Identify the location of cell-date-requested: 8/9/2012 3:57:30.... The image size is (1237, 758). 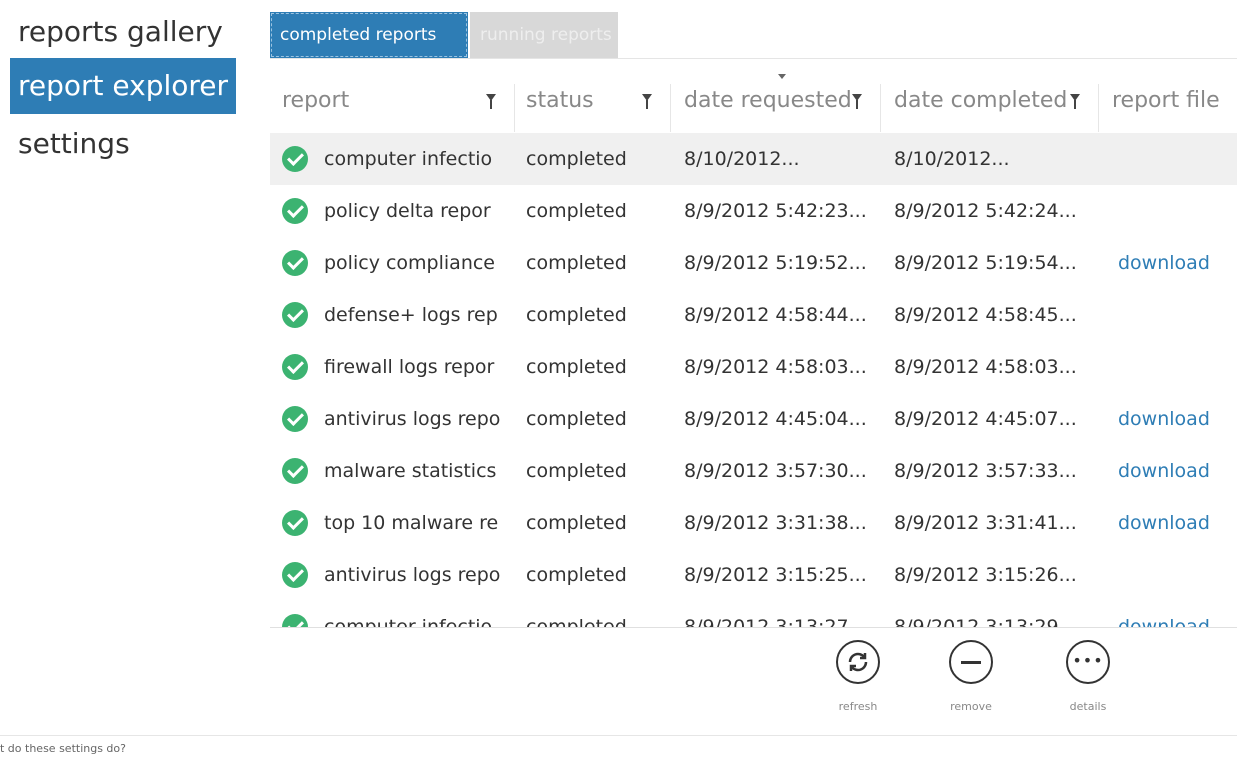
(775, 471).